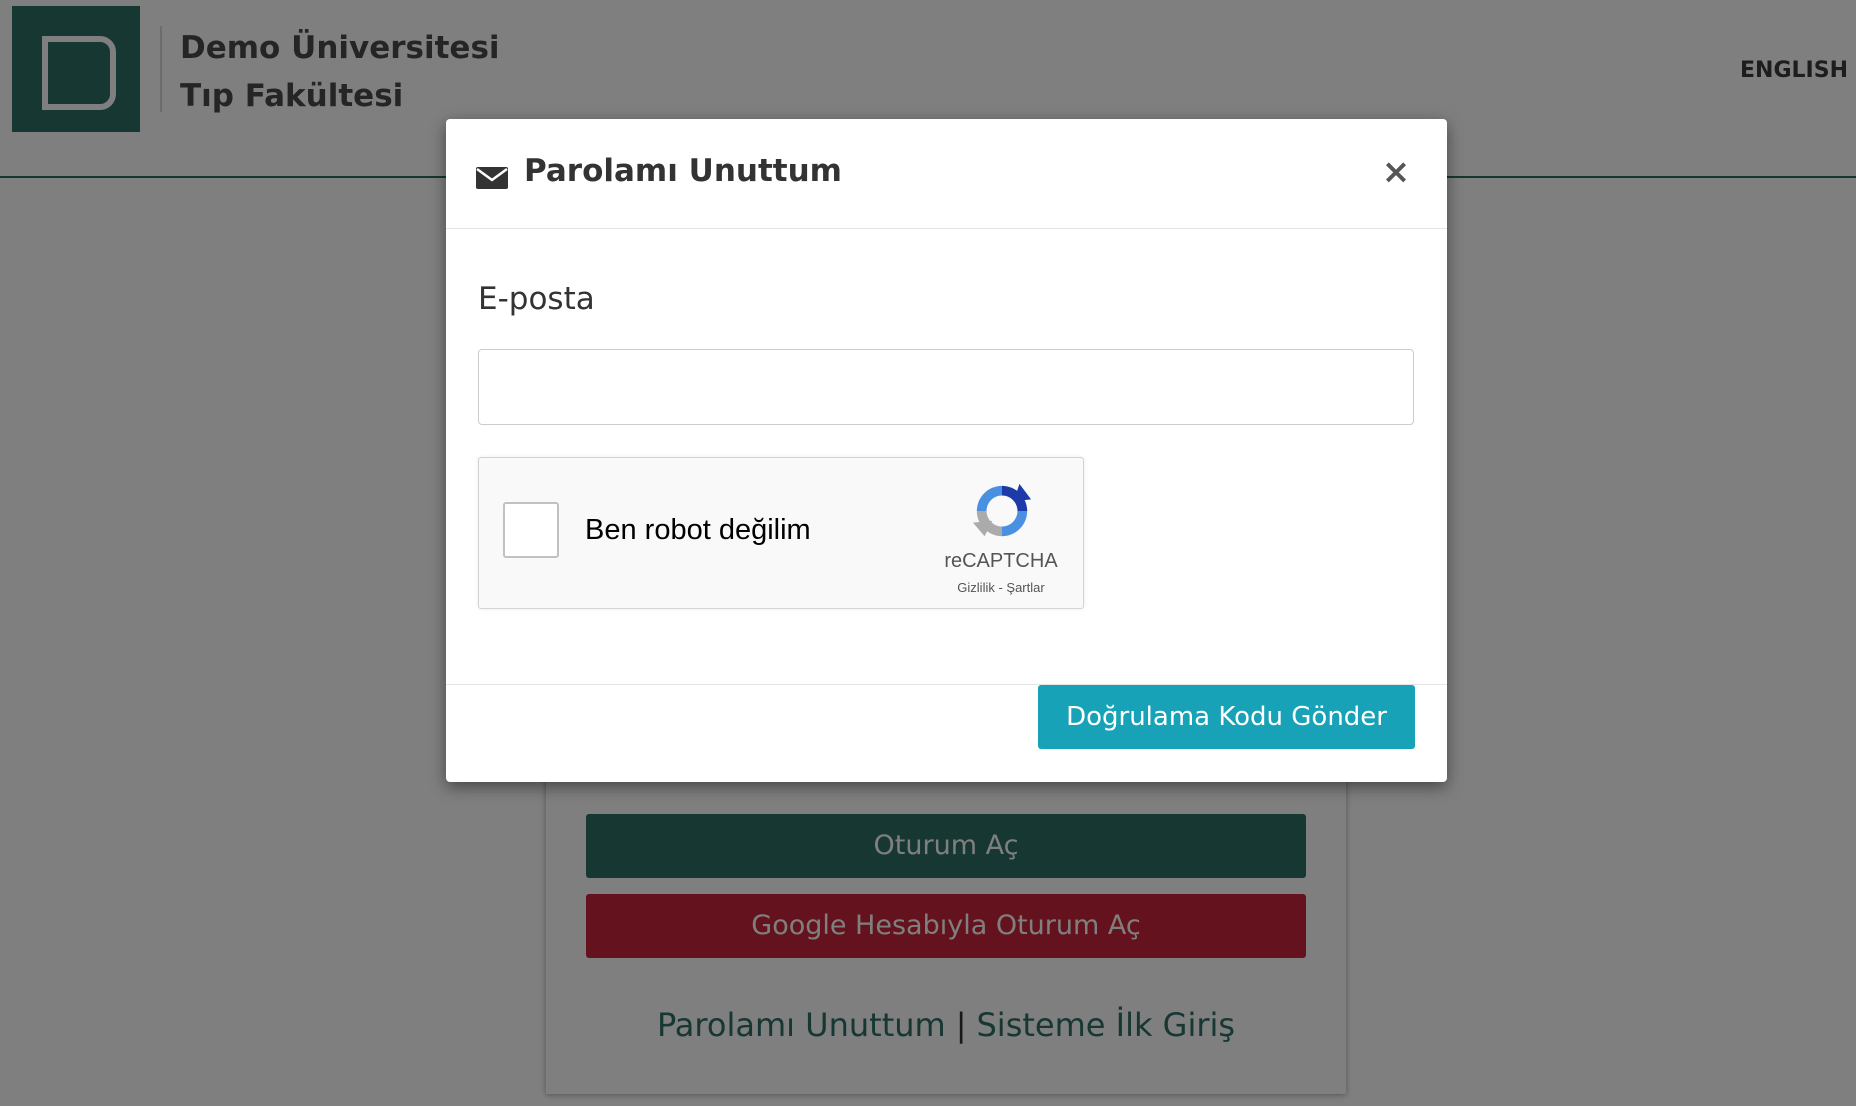  Describe the element at coordinates (946, 174) in the screenshot. I see `modal-header: Parolamı Unuttum ×` at that location.